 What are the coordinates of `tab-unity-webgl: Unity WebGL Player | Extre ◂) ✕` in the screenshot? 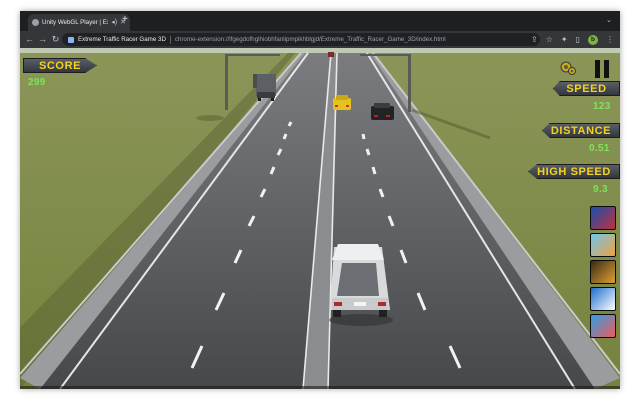 It's located at (79, 22).